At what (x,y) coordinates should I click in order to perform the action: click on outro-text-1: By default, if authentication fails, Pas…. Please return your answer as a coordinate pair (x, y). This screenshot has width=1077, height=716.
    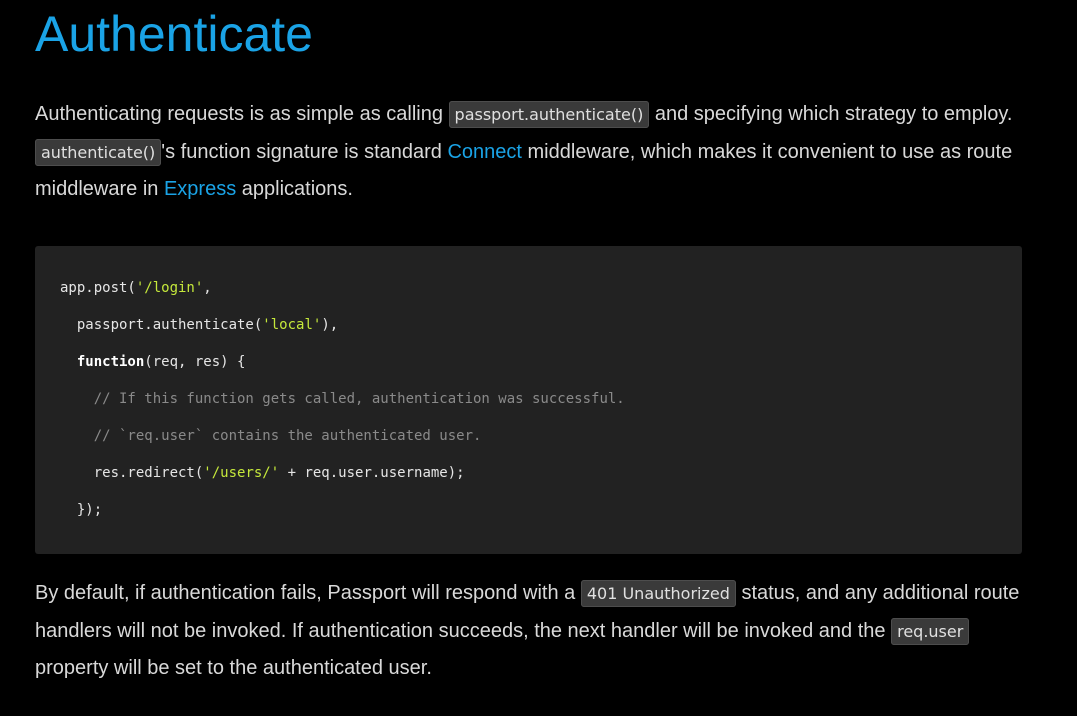
    Looking at the image, I should click on (308, 593).